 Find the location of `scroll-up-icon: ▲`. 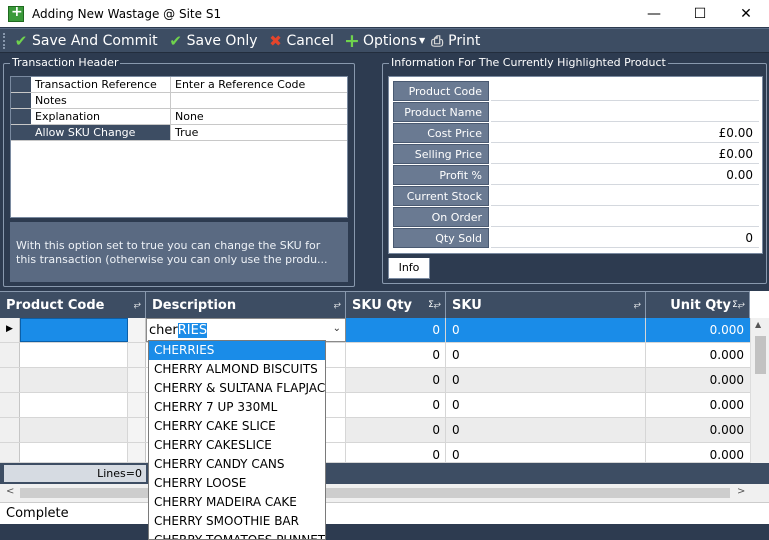

scroll-up-icon: ▲ is located at coordinates (758, 324).